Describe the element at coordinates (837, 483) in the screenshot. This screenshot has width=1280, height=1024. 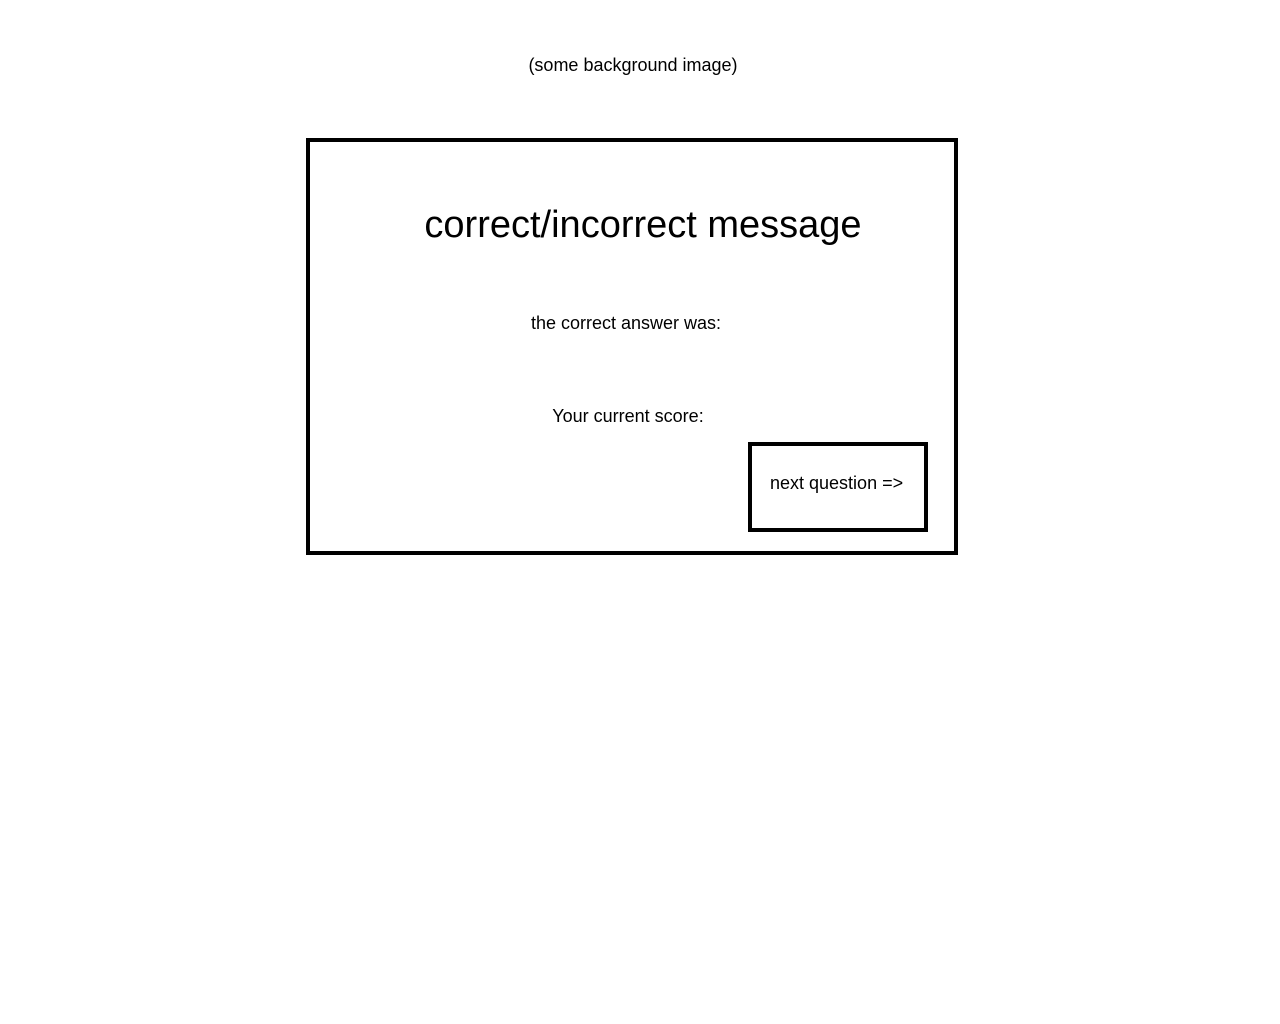
I see `next-question-label: next question =>` at that location.